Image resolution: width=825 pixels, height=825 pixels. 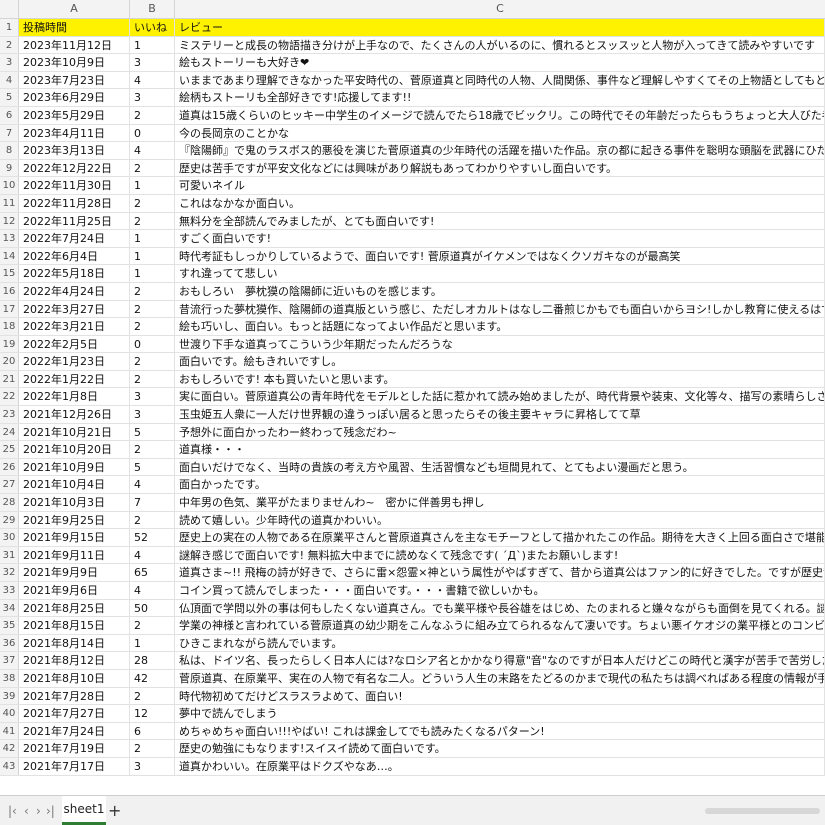 I want to click on cell-review: すごく面白いです!, so click(x=500, y=238).